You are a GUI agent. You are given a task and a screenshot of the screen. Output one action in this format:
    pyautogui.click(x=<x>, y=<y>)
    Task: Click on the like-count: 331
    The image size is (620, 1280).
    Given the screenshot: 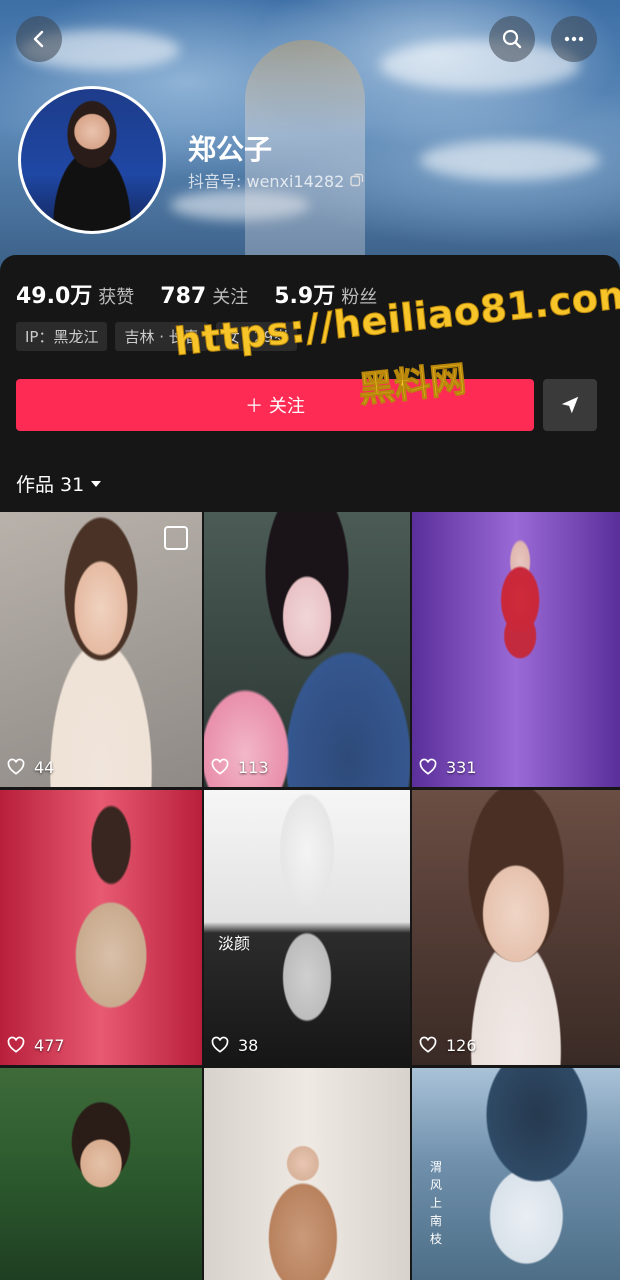 What is the action you would take?
    pyautogui.click(x=447, y=767)
    